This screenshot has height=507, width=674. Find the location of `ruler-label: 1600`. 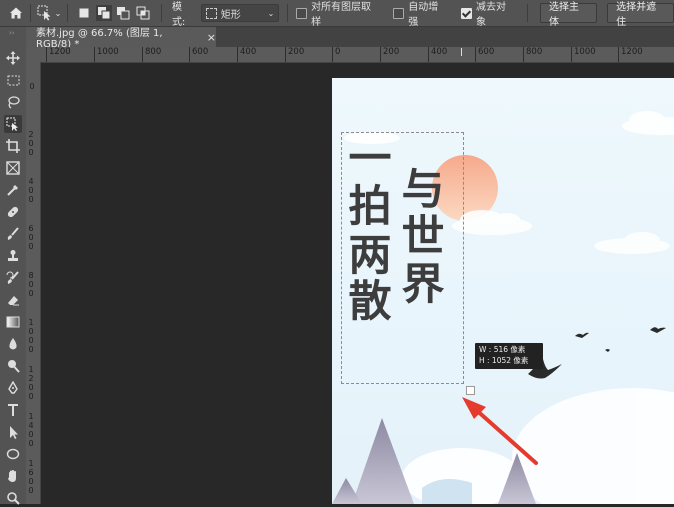

ruler-label: 1600 is located at coordinates (31, 477).